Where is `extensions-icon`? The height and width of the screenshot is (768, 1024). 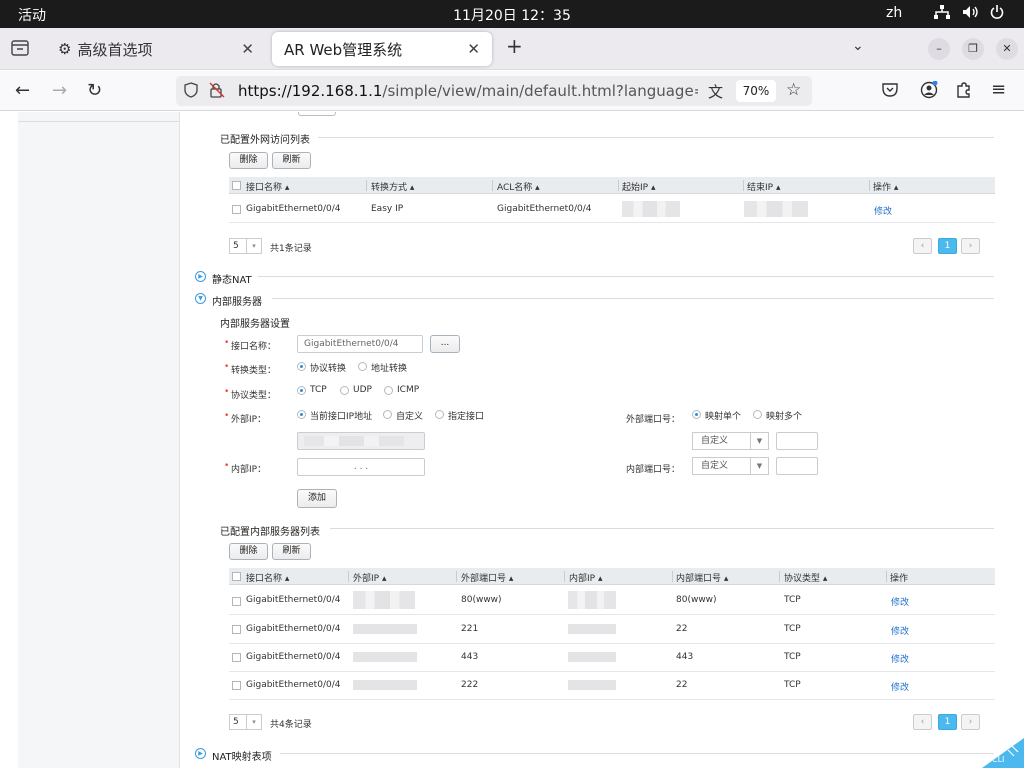
extensions-icon is located at coordinates (964, 92).